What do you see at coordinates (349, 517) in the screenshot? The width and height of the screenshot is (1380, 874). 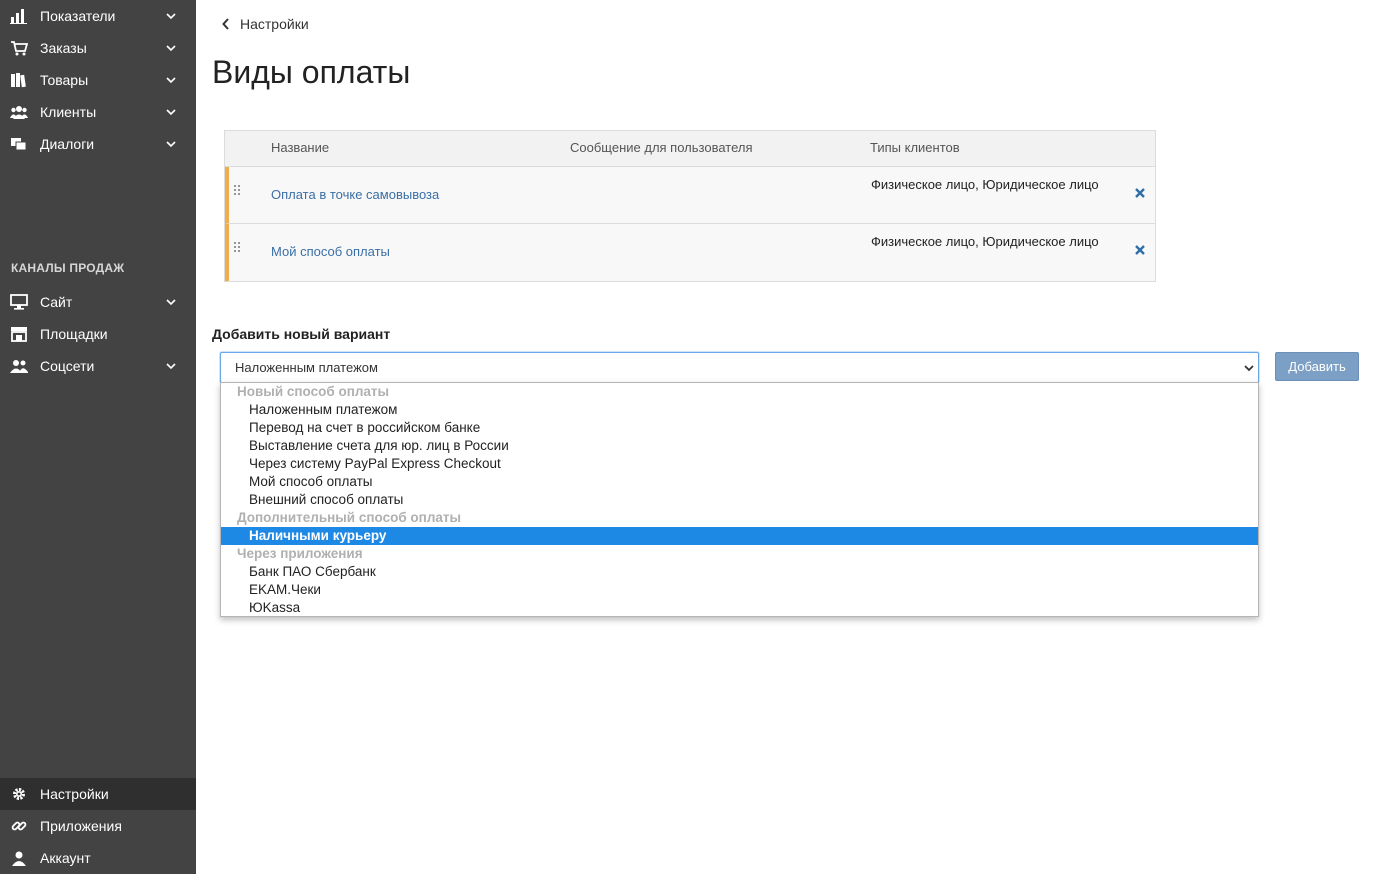 I see `option-group-label: Дополнительный способ оплаты` at bounding box center [349, 517].